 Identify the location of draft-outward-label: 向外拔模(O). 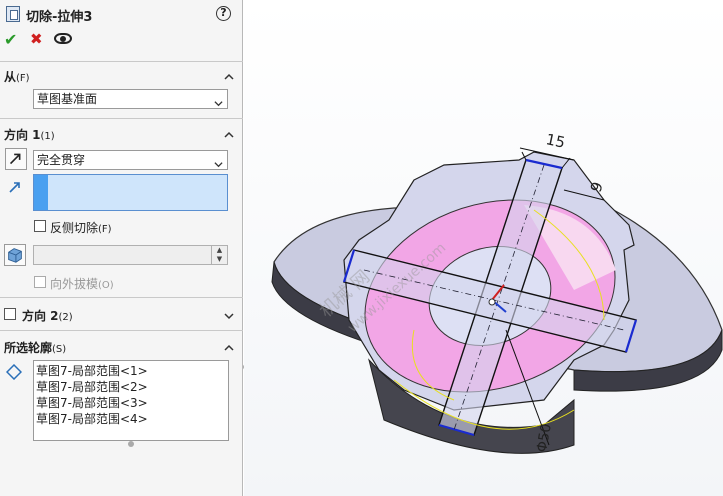
(82, 283).